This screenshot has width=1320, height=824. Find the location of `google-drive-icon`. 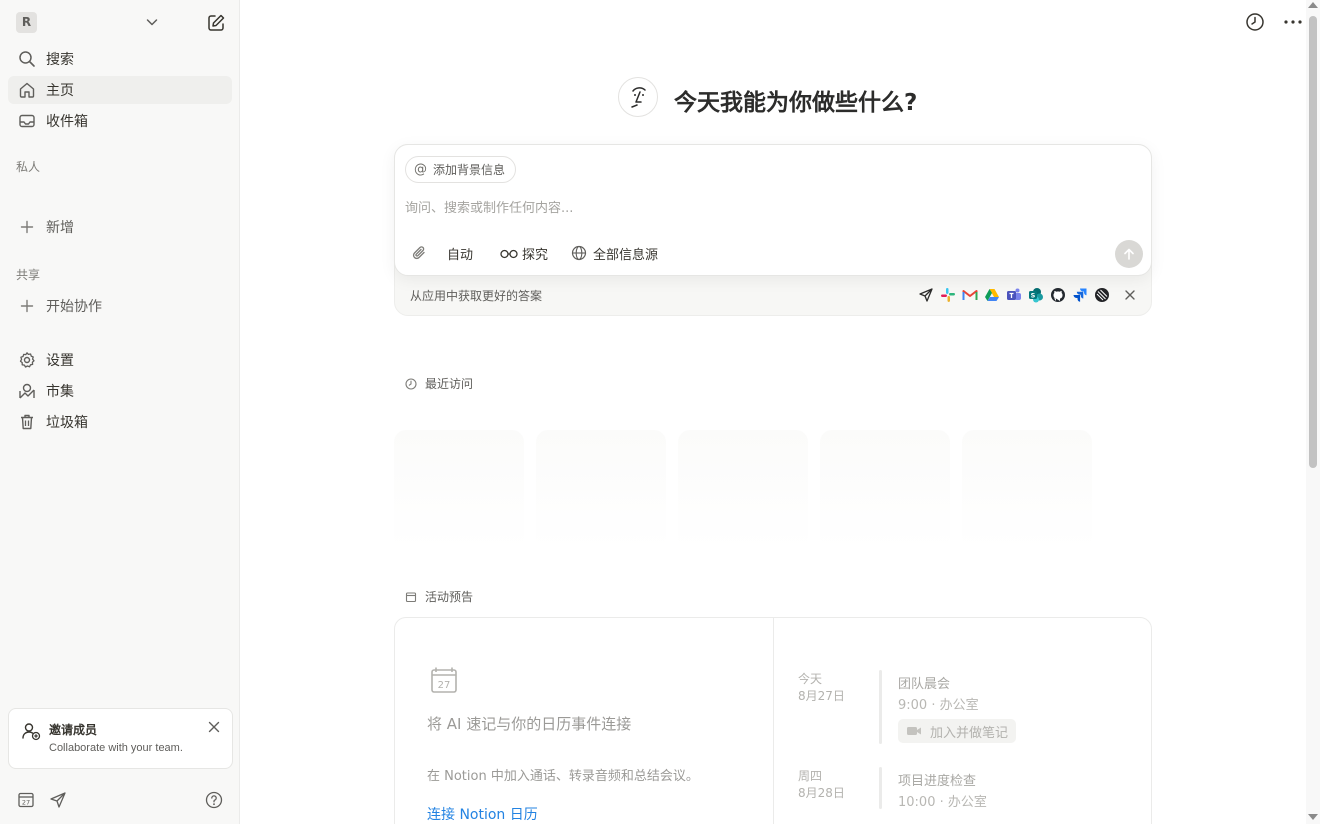

google-drive-icon is located at coordinates (992, 295).